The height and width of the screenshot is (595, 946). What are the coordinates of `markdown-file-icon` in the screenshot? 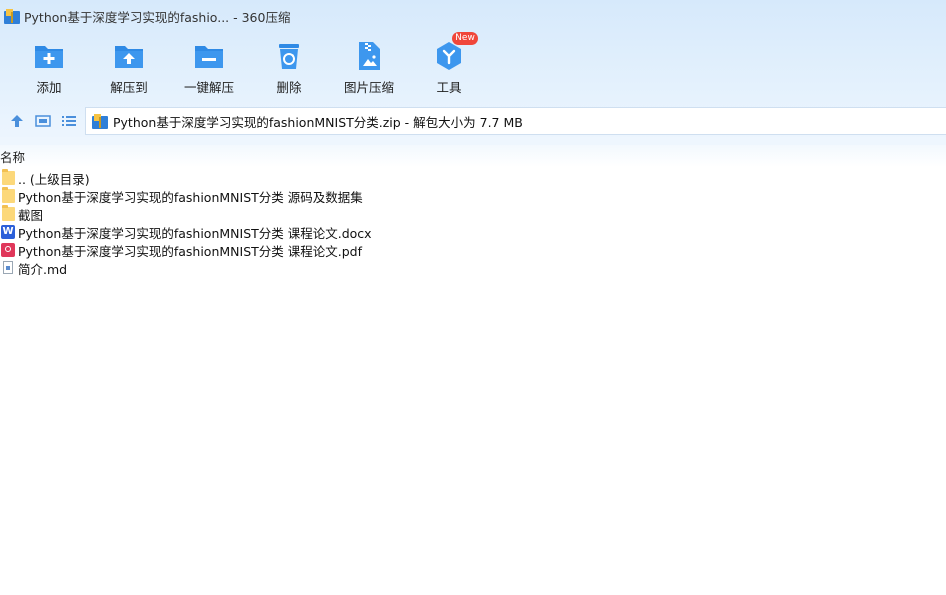 It's located at (8, 268).